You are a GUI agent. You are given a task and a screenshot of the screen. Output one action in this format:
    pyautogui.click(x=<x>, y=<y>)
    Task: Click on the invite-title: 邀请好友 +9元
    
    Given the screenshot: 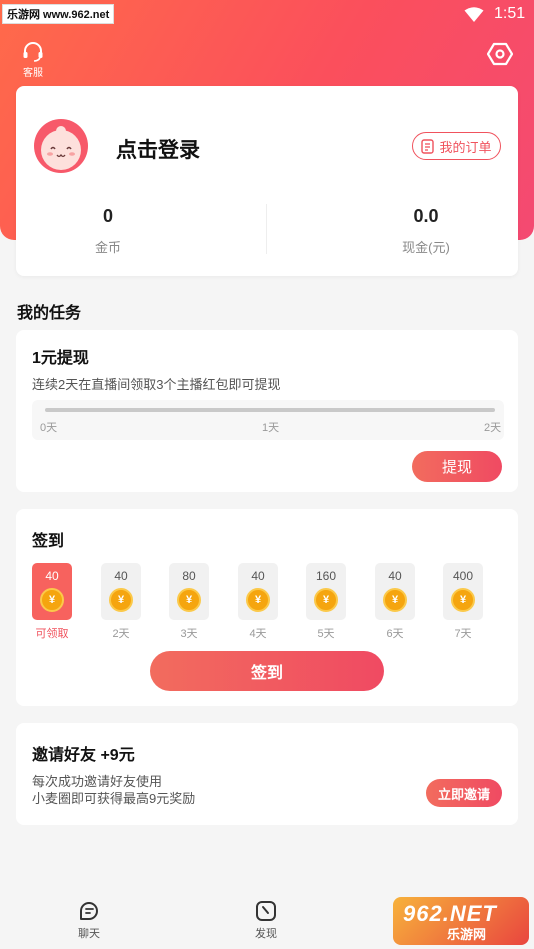 What is the action you would take?
    pyautogui.click(x=83, y=755)
    